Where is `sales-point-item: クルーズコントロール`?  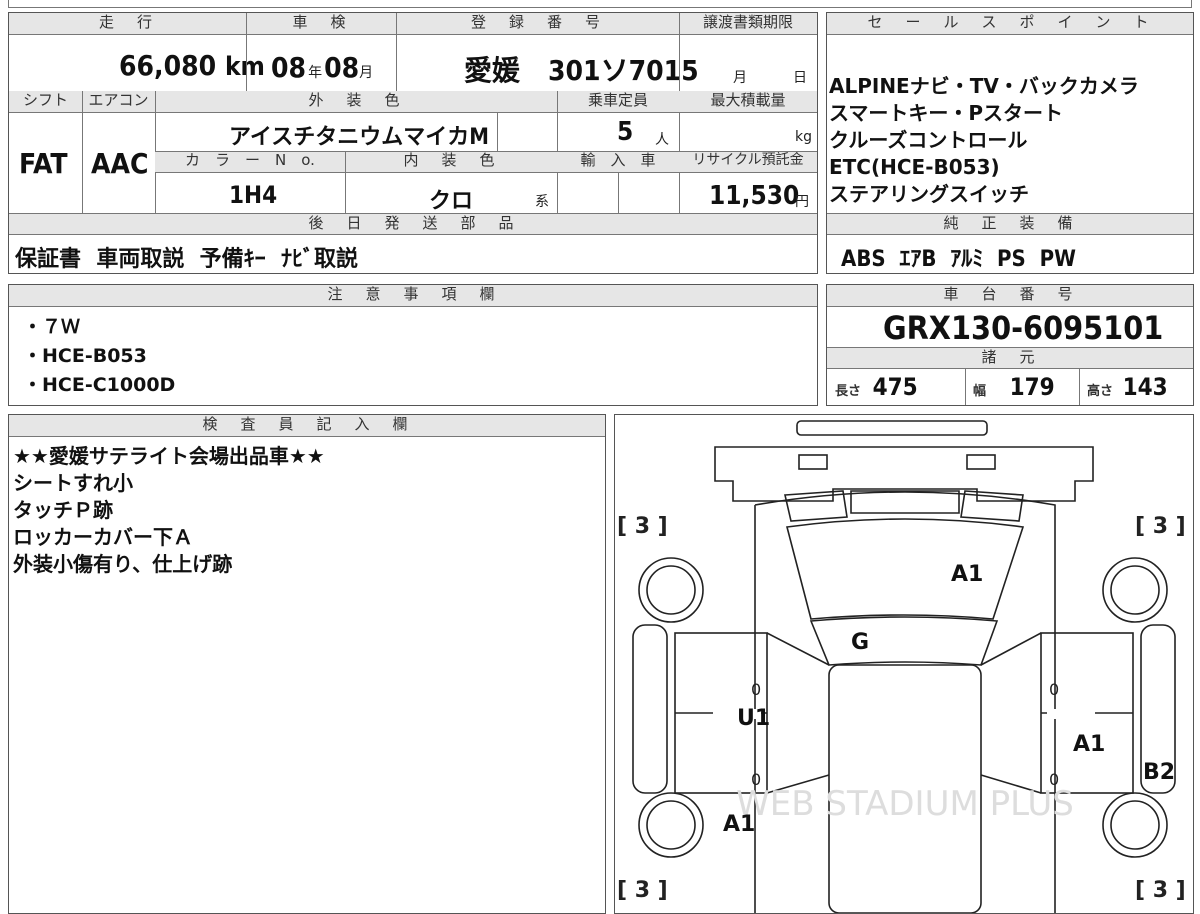 sales-point-item: クルーズコントロール is located at coordinates (928, 140).